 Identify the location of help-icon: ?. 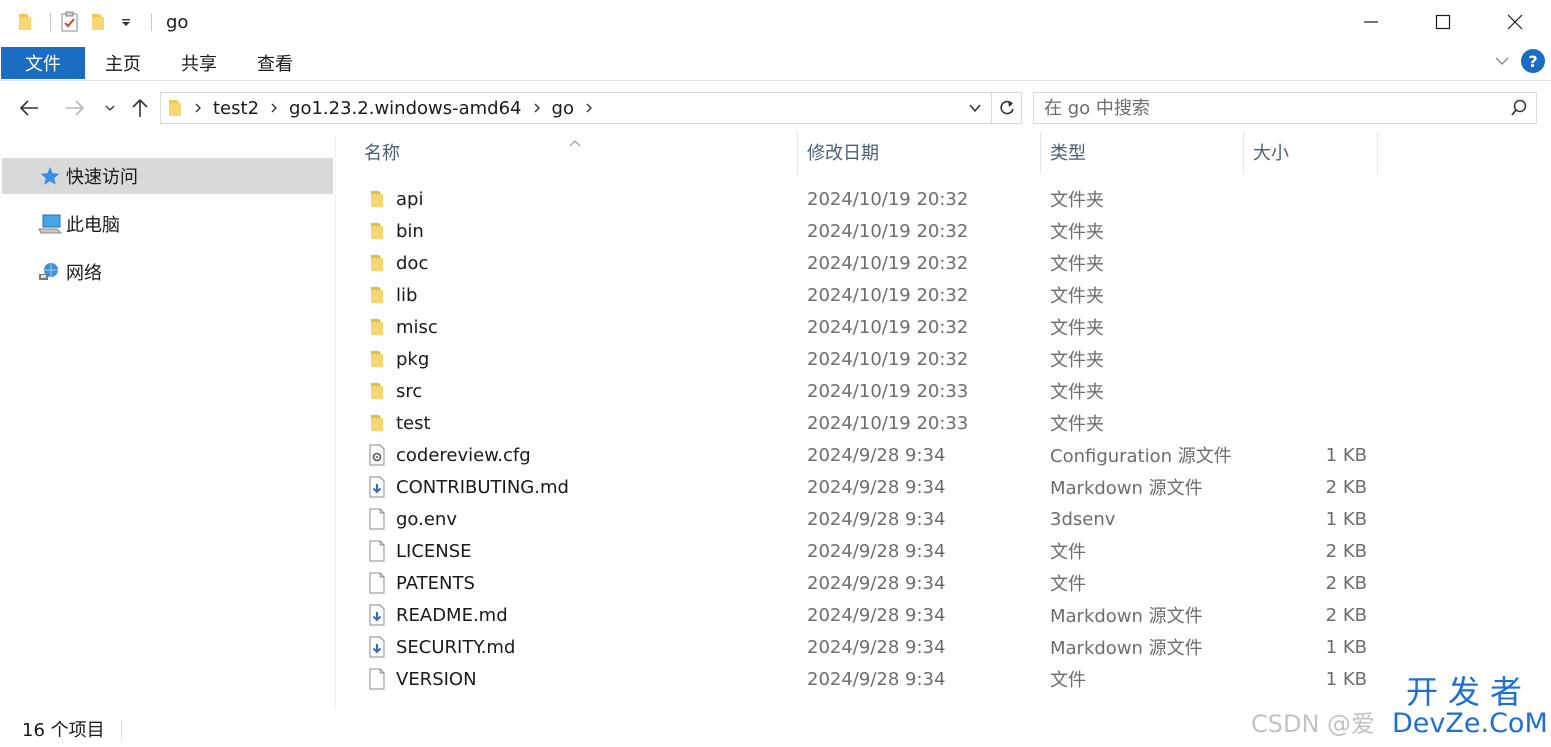
(1533, 61).